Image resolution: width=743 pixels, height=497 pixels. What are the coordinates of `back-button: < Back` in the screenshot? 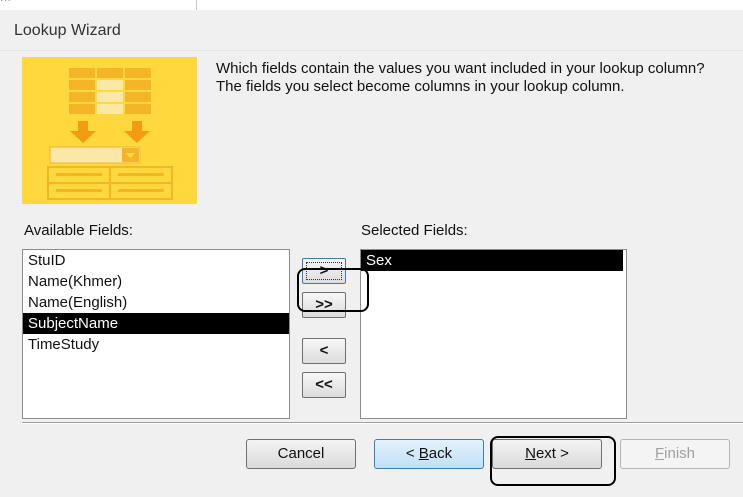 It's located at (429, 454).